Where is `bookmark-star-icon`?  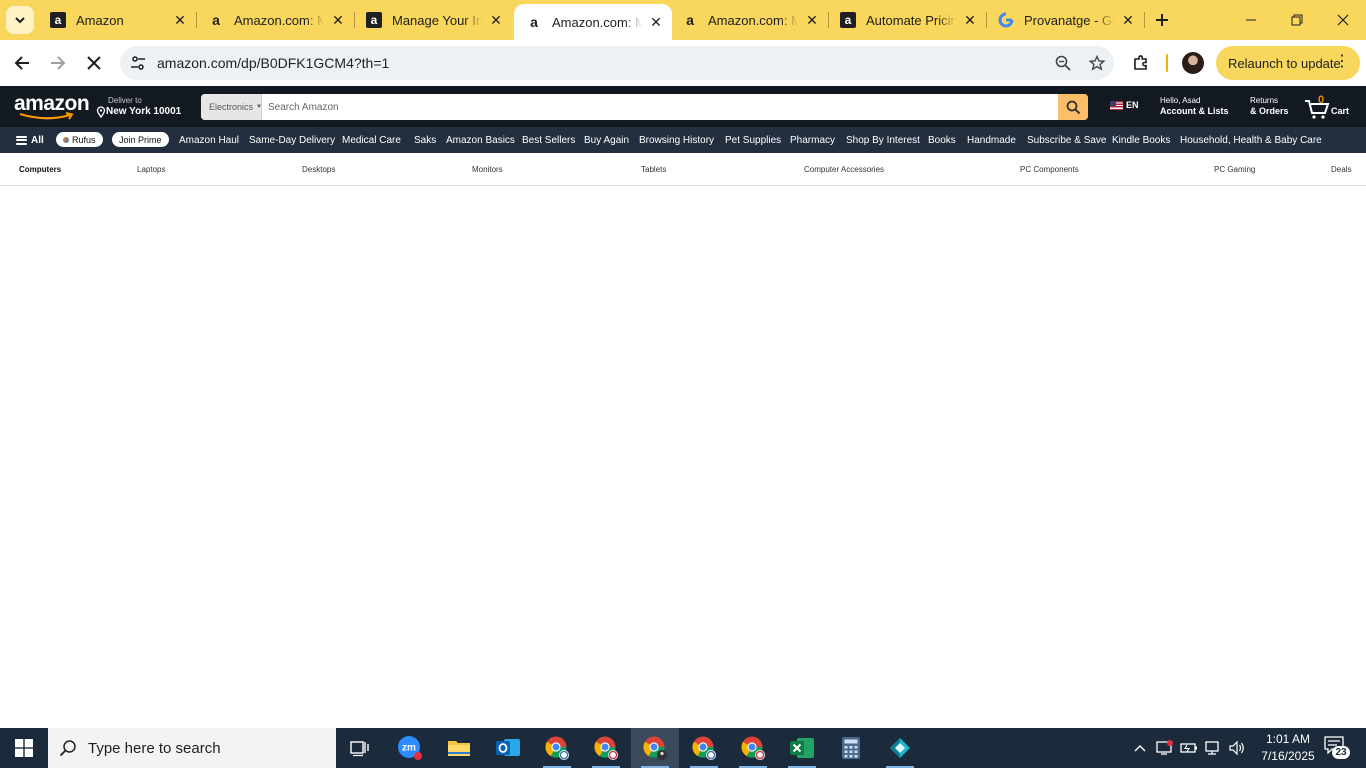
bookmark-star-icon is located at coordinates (1097, 63).